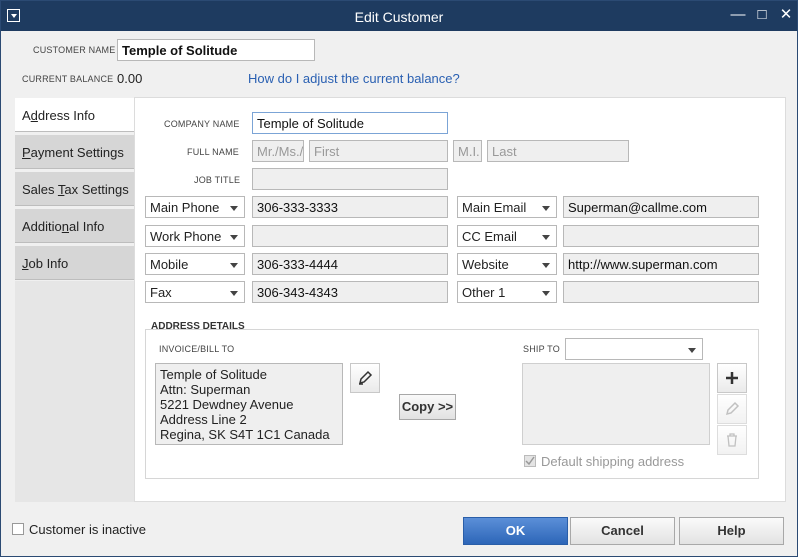 The image size is (798, 557). What do you see at coordinates (354, 78) in the screenshot?
I see `adjust-balance-link: How do I adjust the current balance?` at bounding box center [354, 78].